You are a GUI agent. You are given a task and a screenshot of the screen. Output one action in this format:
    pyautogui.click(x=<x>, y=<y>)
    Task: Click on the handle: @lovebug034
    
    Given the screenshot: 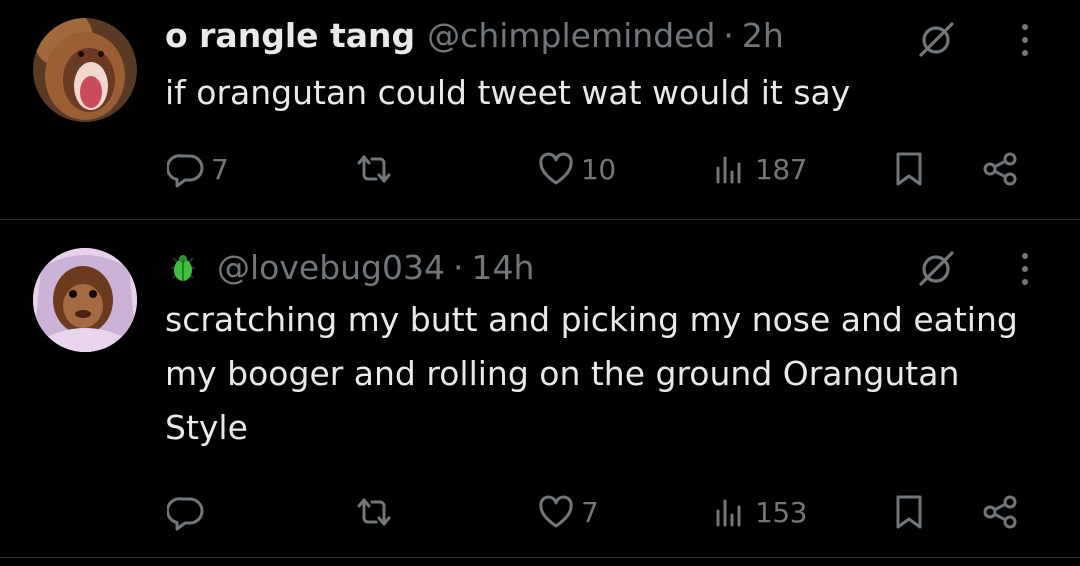 What is the action you would take?
    pyautogui.click(x=331, y=268)
    